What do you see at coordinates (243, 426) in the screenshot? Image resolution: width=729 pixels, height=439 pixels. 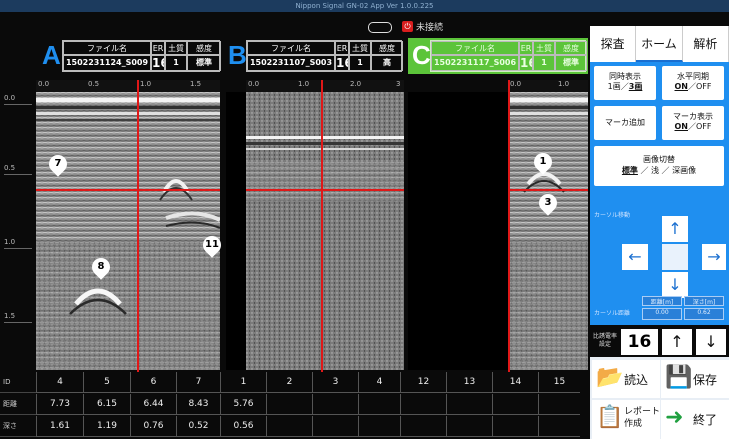 I see `table-cell: 0.56` at bounding box center [243, 426].